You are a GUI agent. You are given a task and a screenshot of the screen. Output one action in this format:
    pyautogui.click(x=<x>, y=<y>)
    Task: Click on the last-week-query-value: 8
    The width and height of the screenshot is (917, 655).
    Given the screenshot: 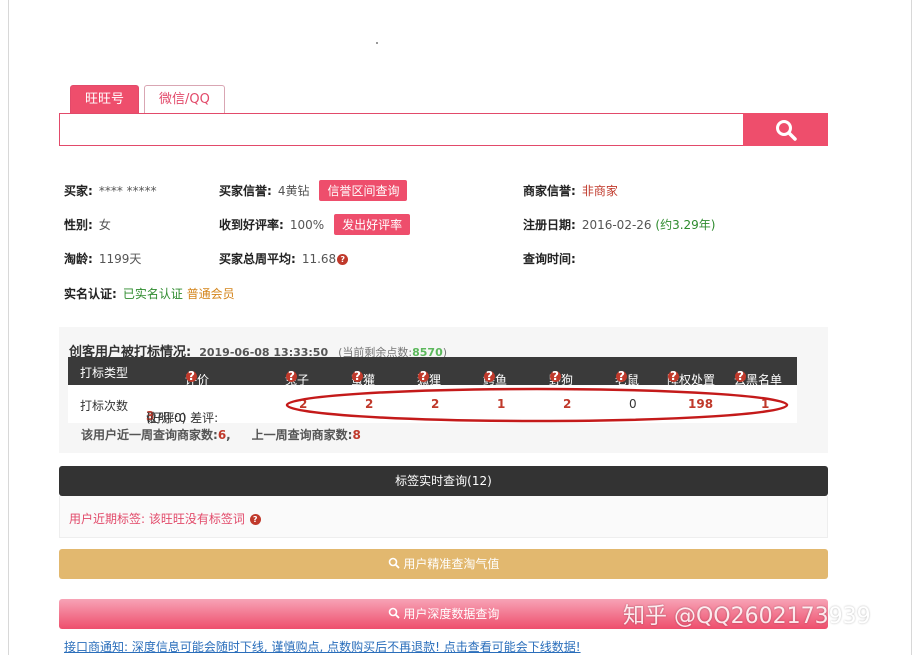 What is the action you would take?
    pyautogui.click(x=356, y=435)
    